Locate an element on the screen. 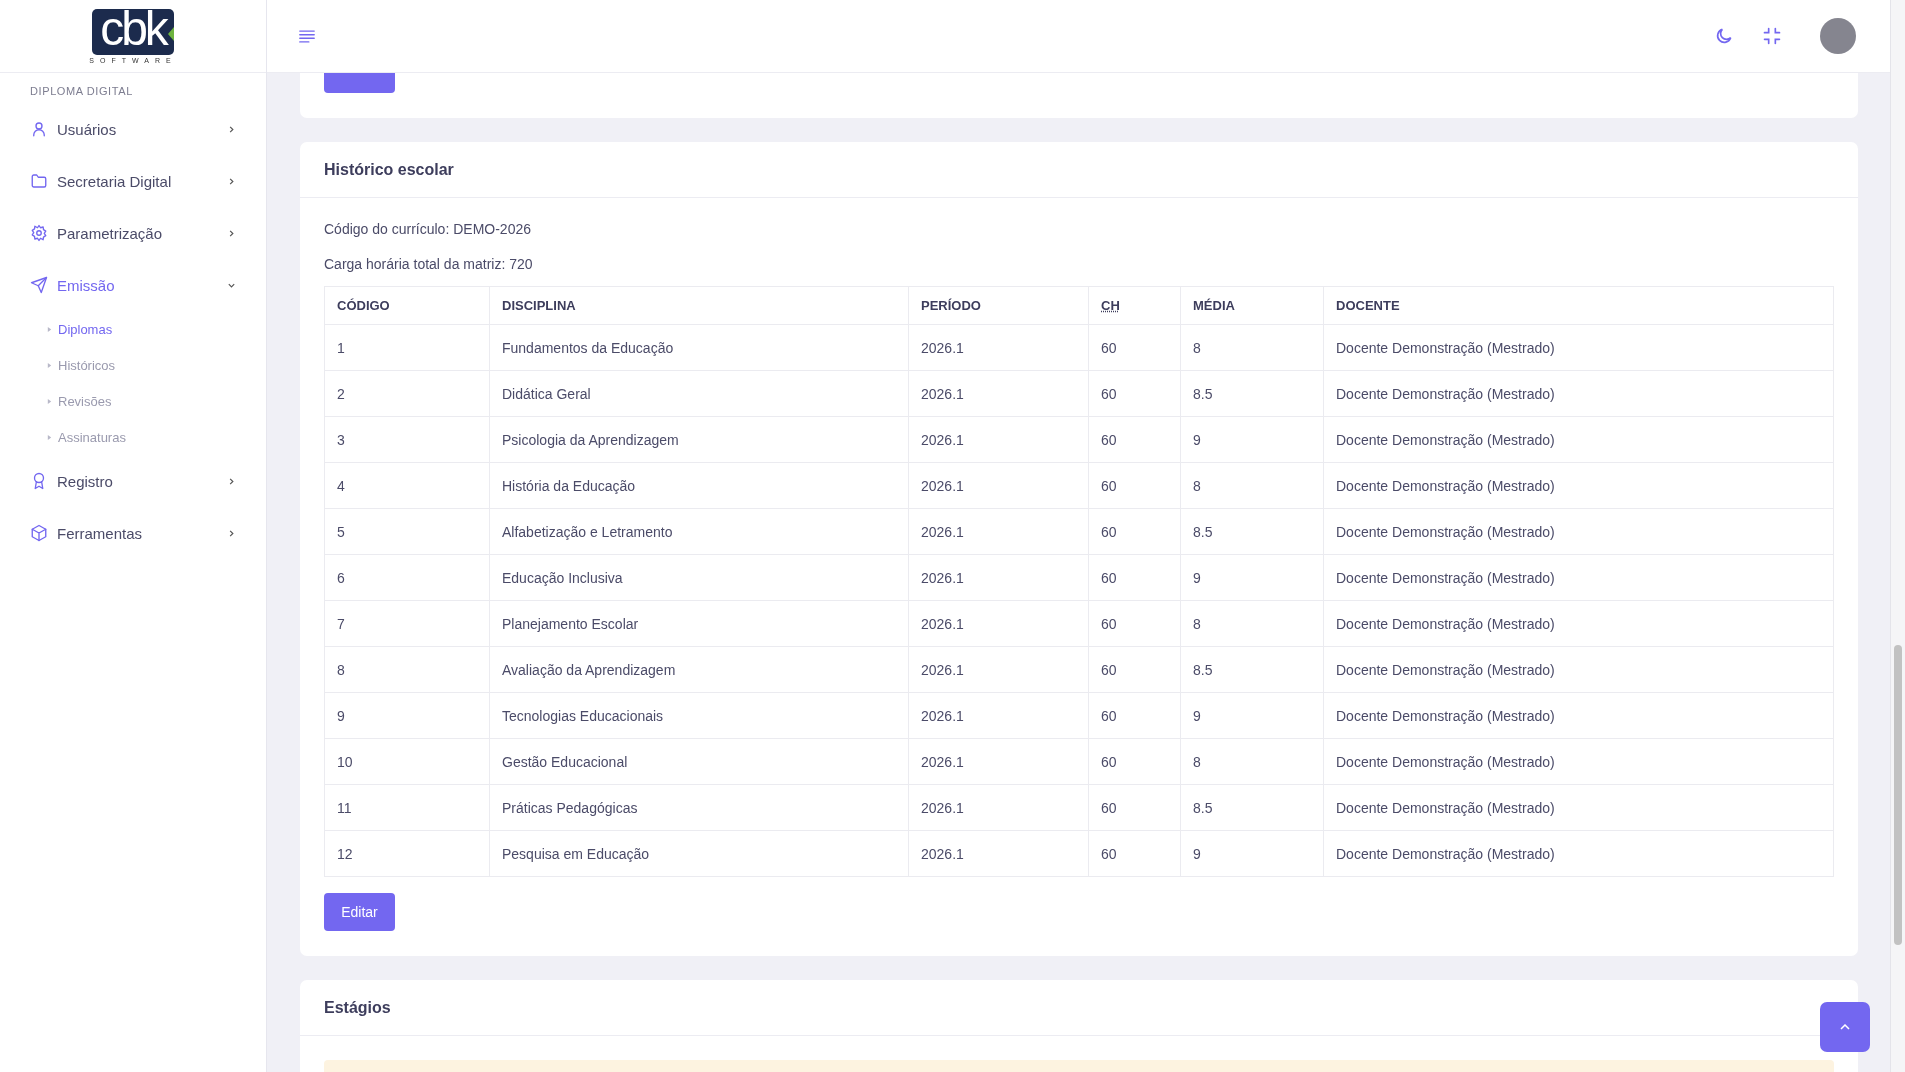 The height and width of the screenshot is (1072, 1905). table-cell: Educação Inclusiva is located at coordinates (699, 577).